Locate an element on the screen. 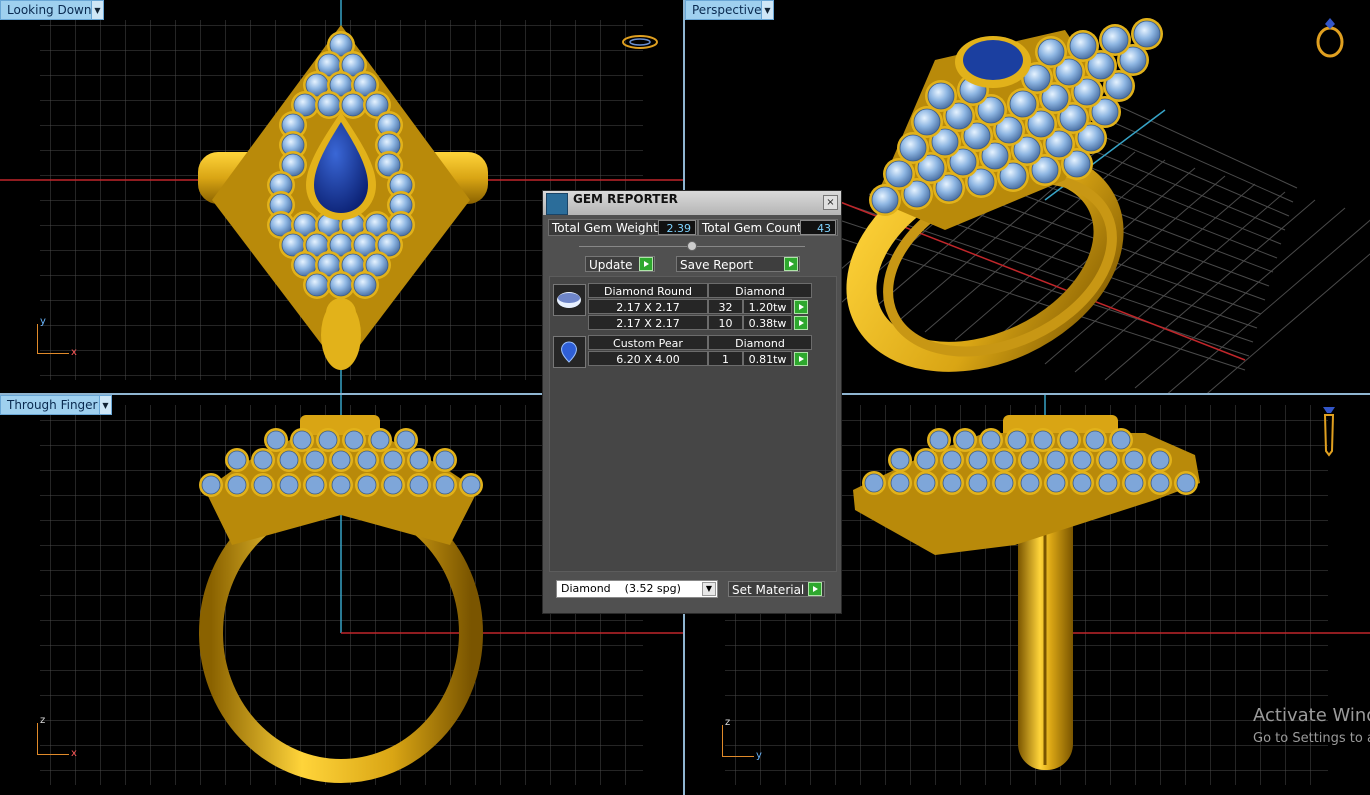 Image resolution: width=1370 pixels, height=795 pixels. save-report-button: Save Report is located at coordinates (738, 264).